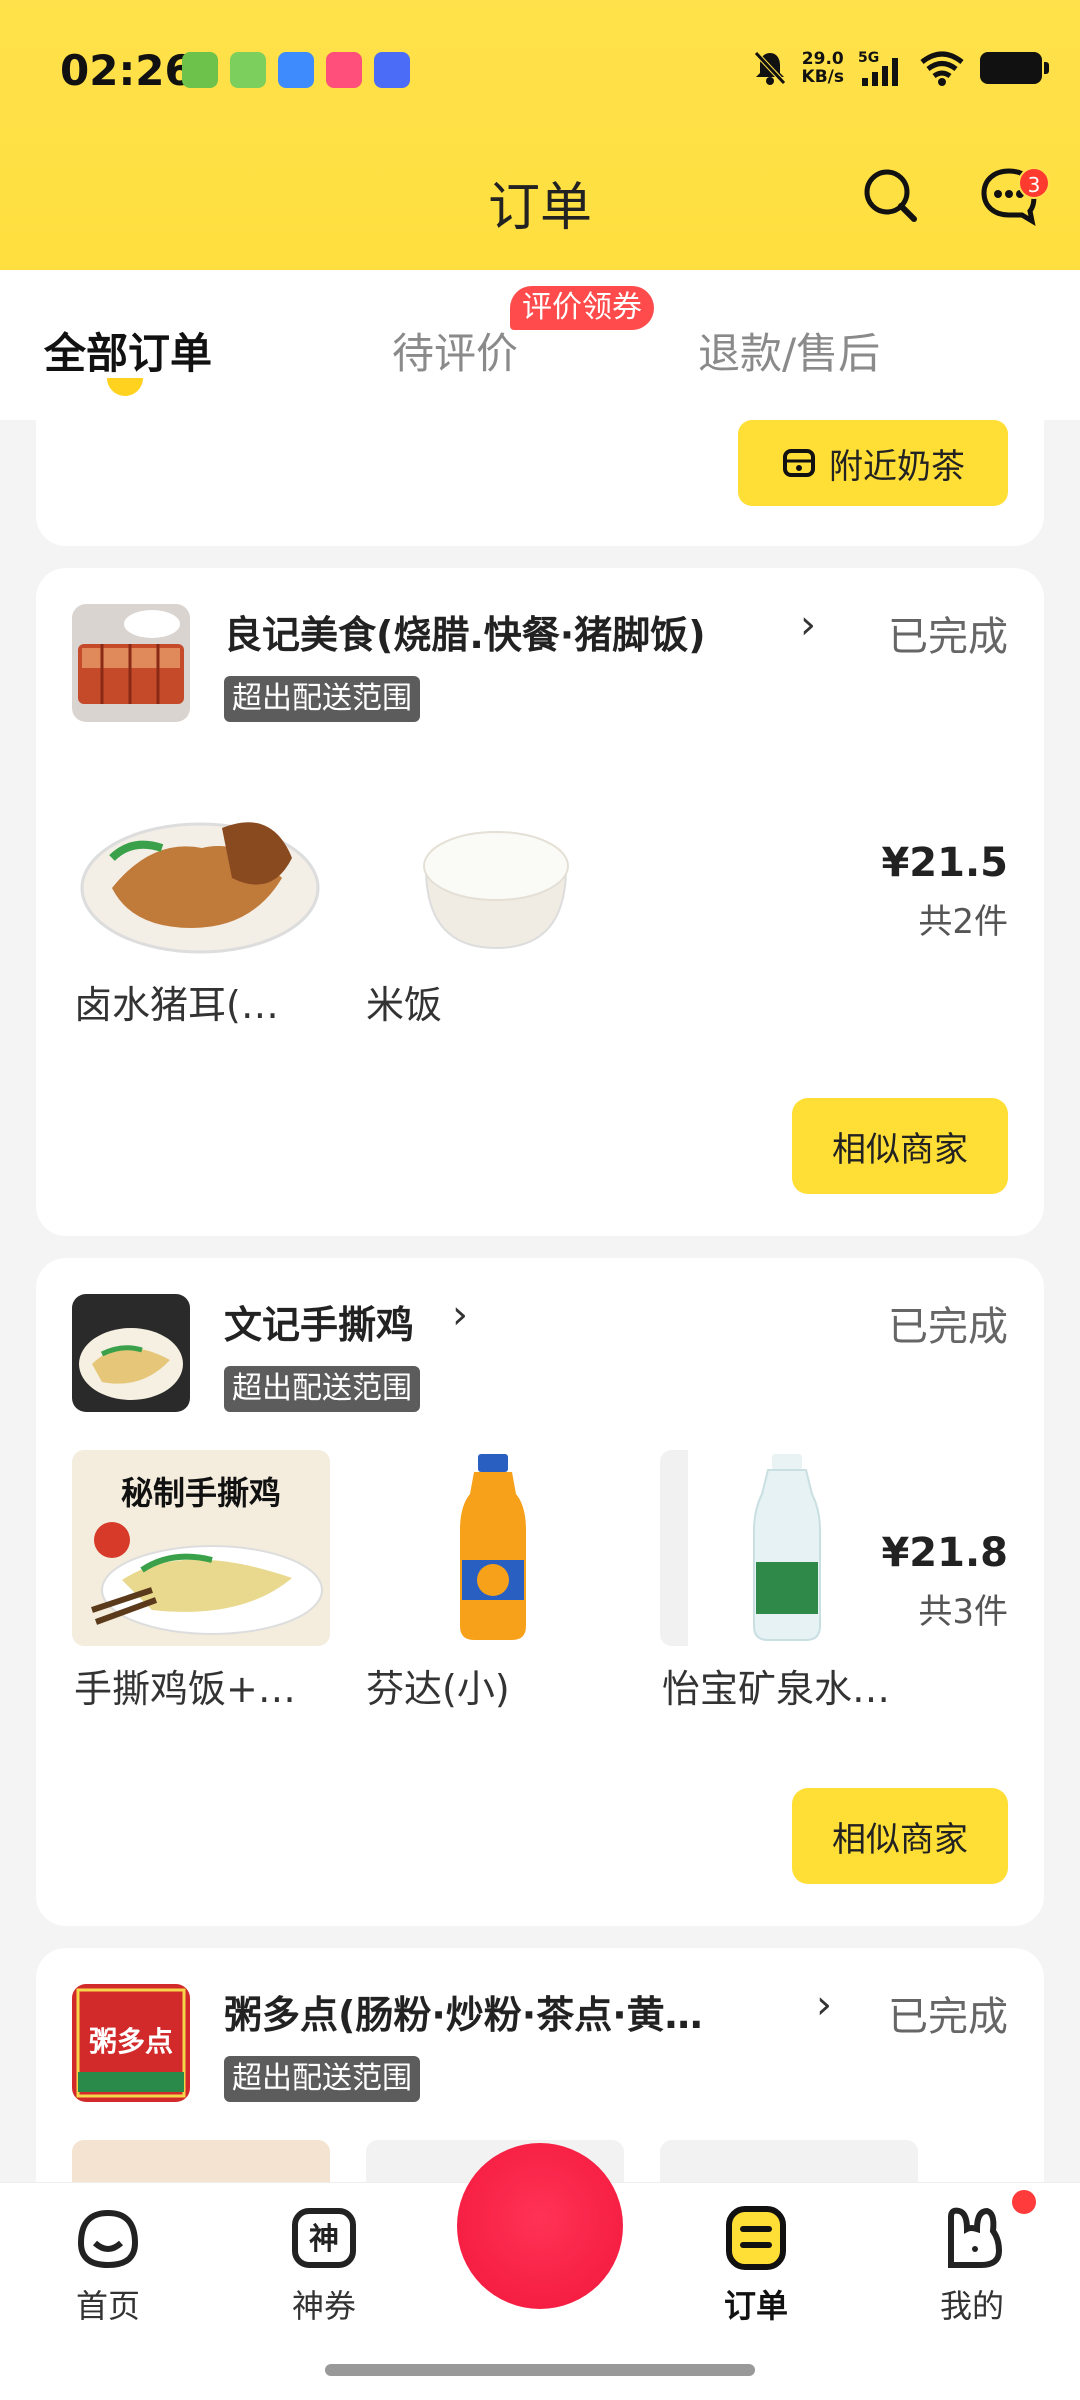 The height and width of the screenshot is (2400, 1080). I want to click on review-coupon-badge: 评价领券, so click(582, 308).